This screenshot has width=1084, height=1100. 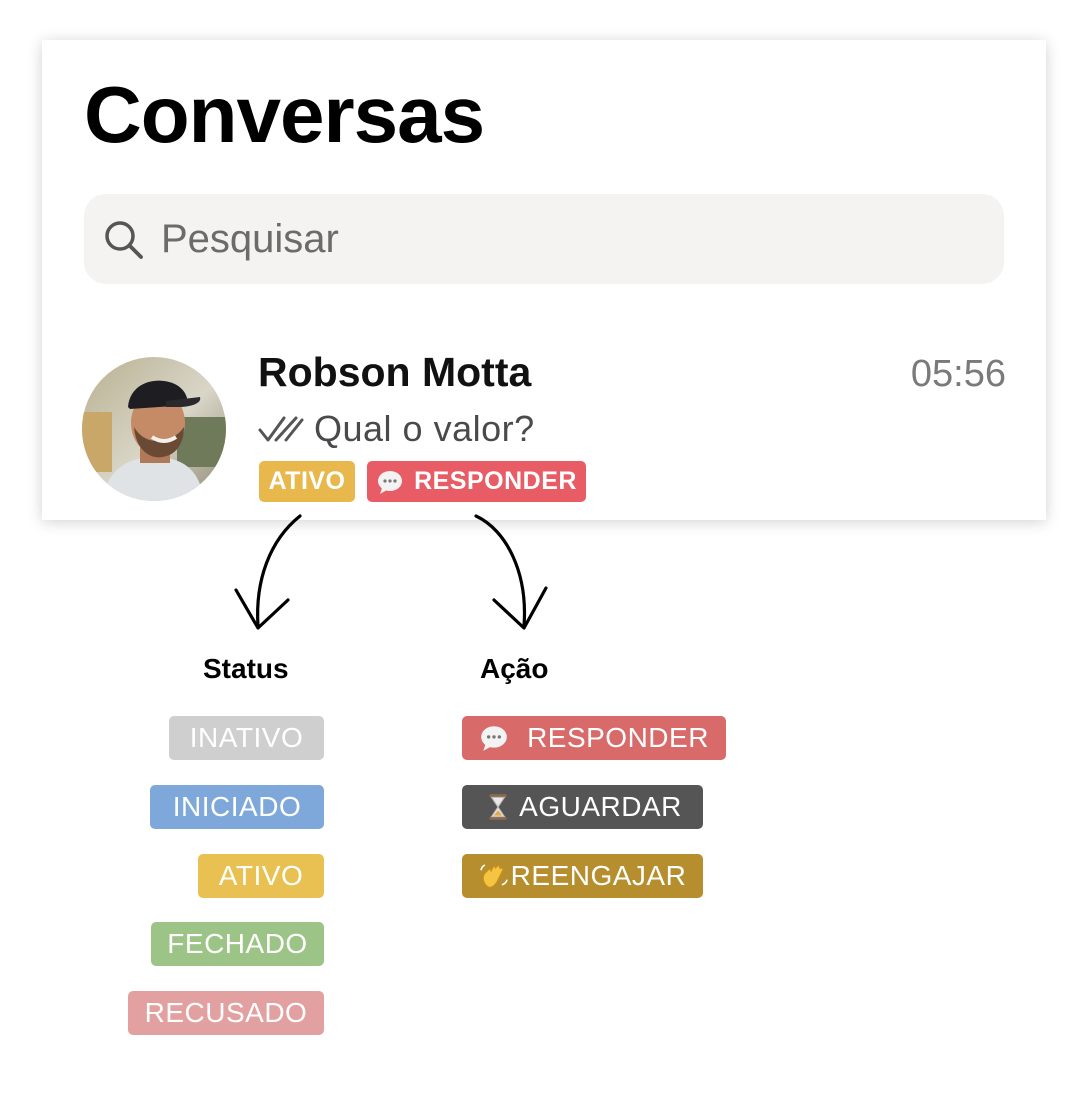 I want to click on action-responder-badge: RESPONDER, so click(x=594, y=738).